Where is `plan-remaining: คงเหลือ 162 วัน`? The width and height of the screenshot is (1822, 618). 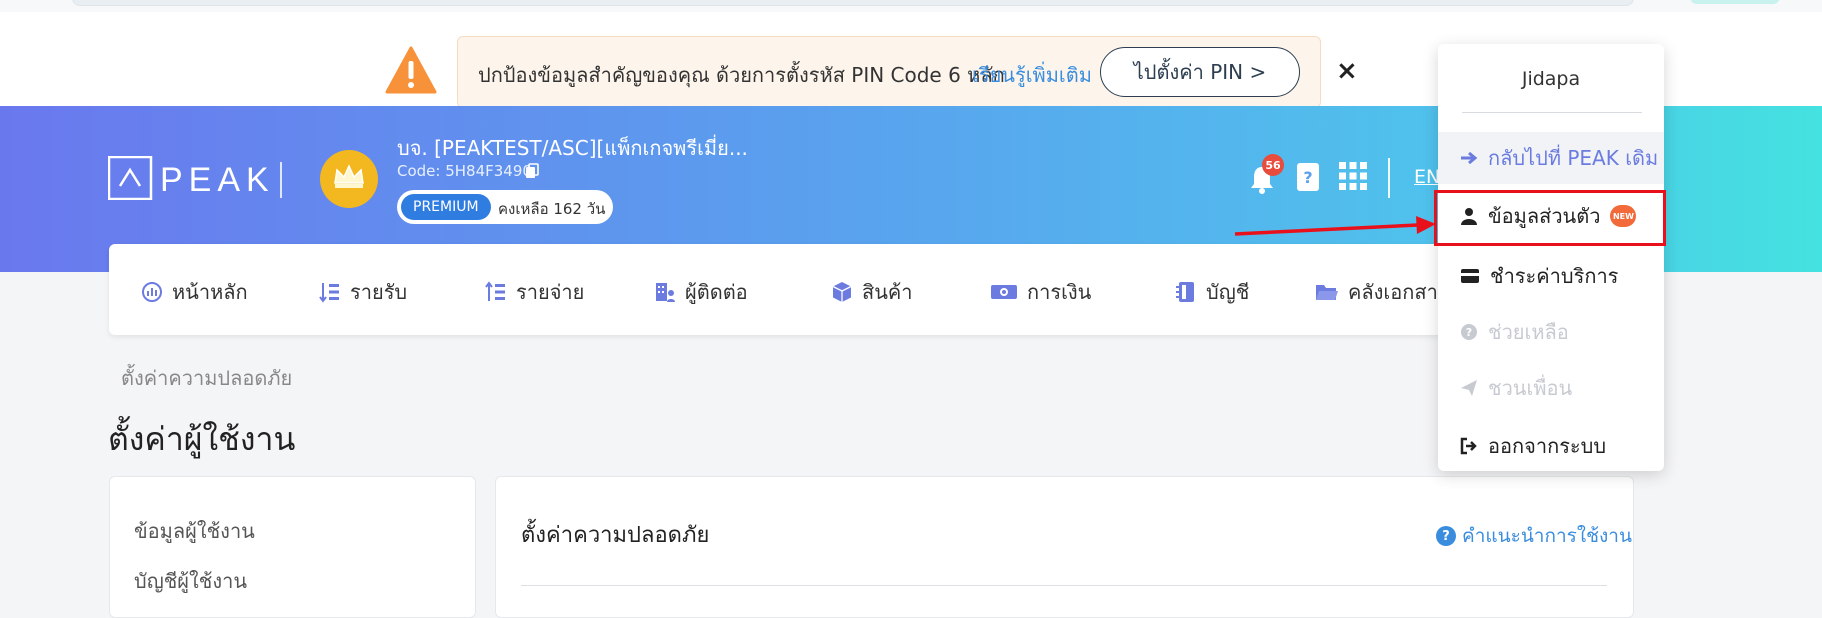 plan-remaining: คงเหลือ 162 วัน is located at coordinates (552, 209).